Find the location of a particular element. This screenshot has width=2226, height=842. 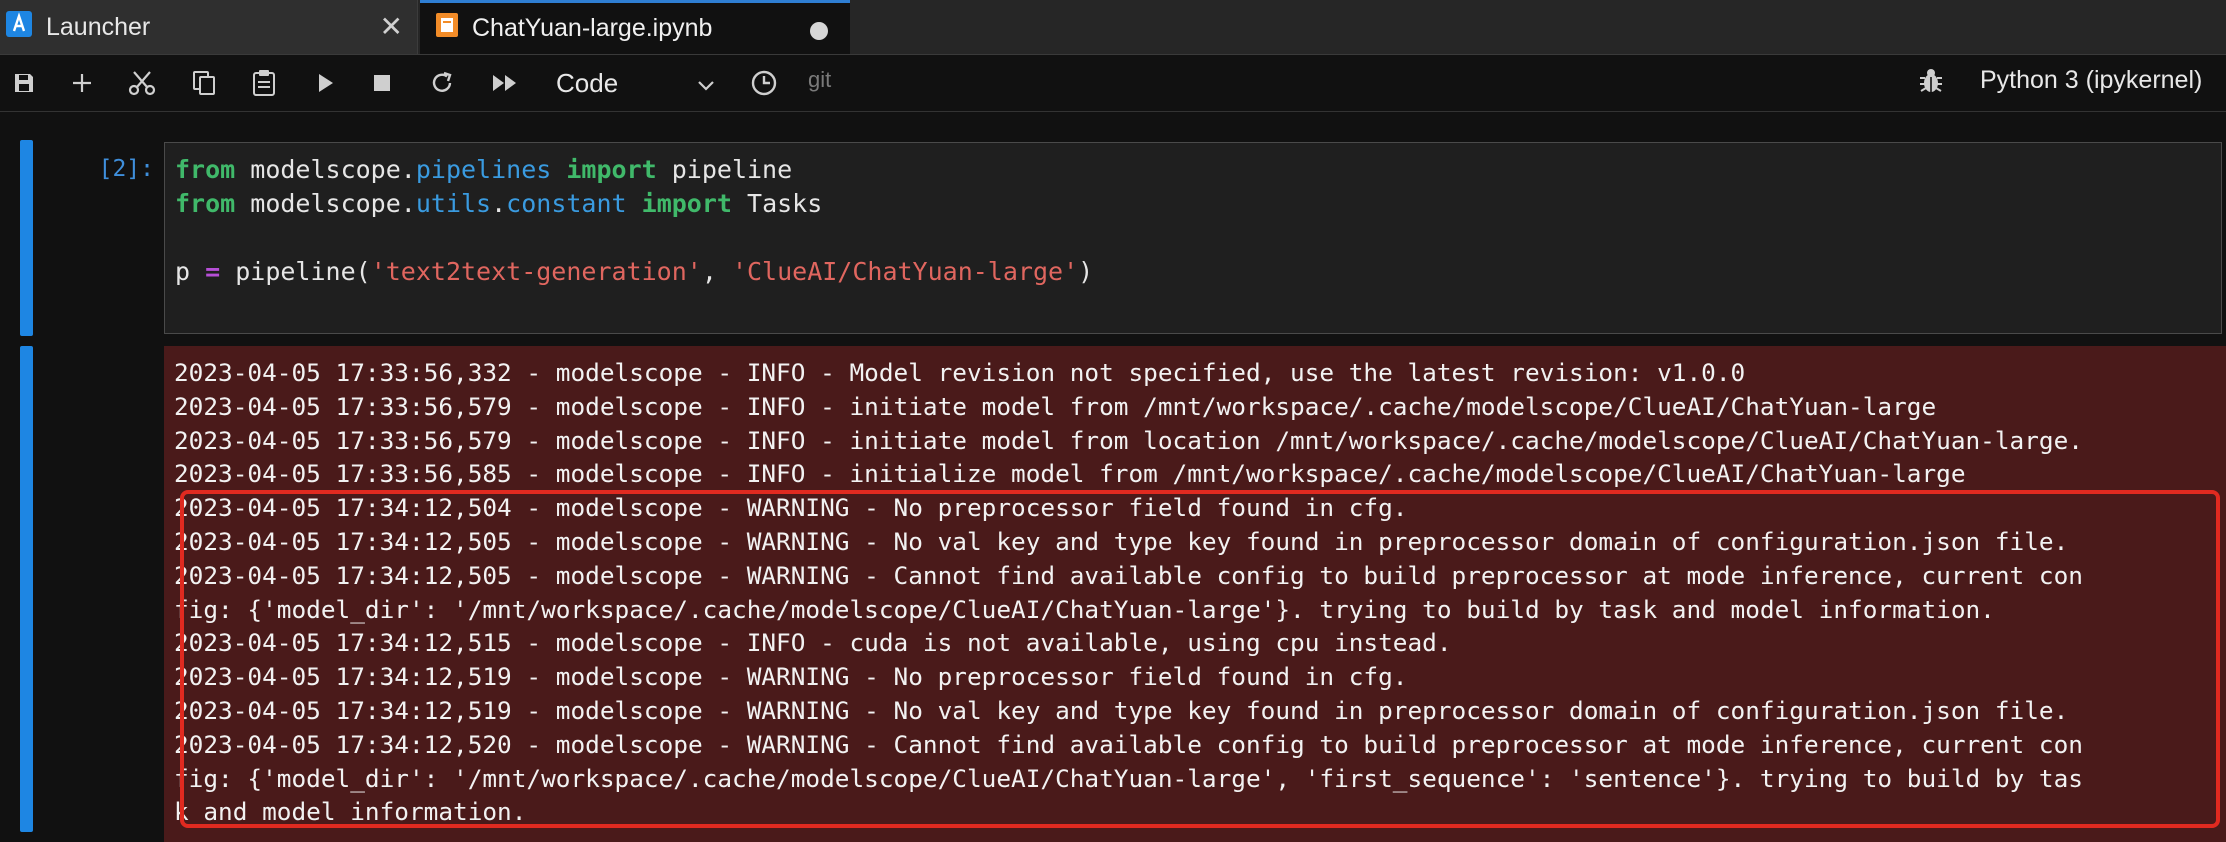

tab-notebook: ChatYuan-large.ipynb is located at coordinates (635, 27).